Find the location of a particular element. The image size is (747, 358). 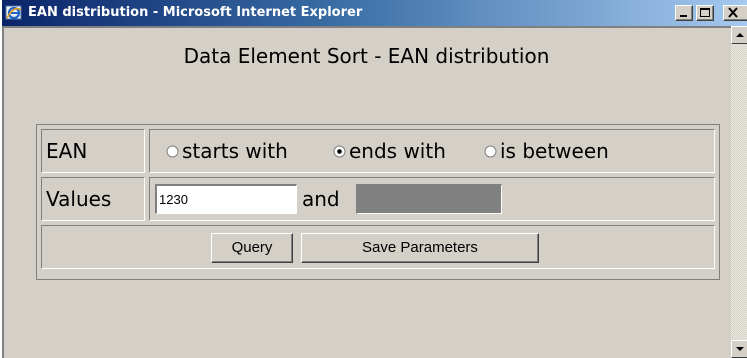

arrow-up-icon is located at coordinates (740, 35).